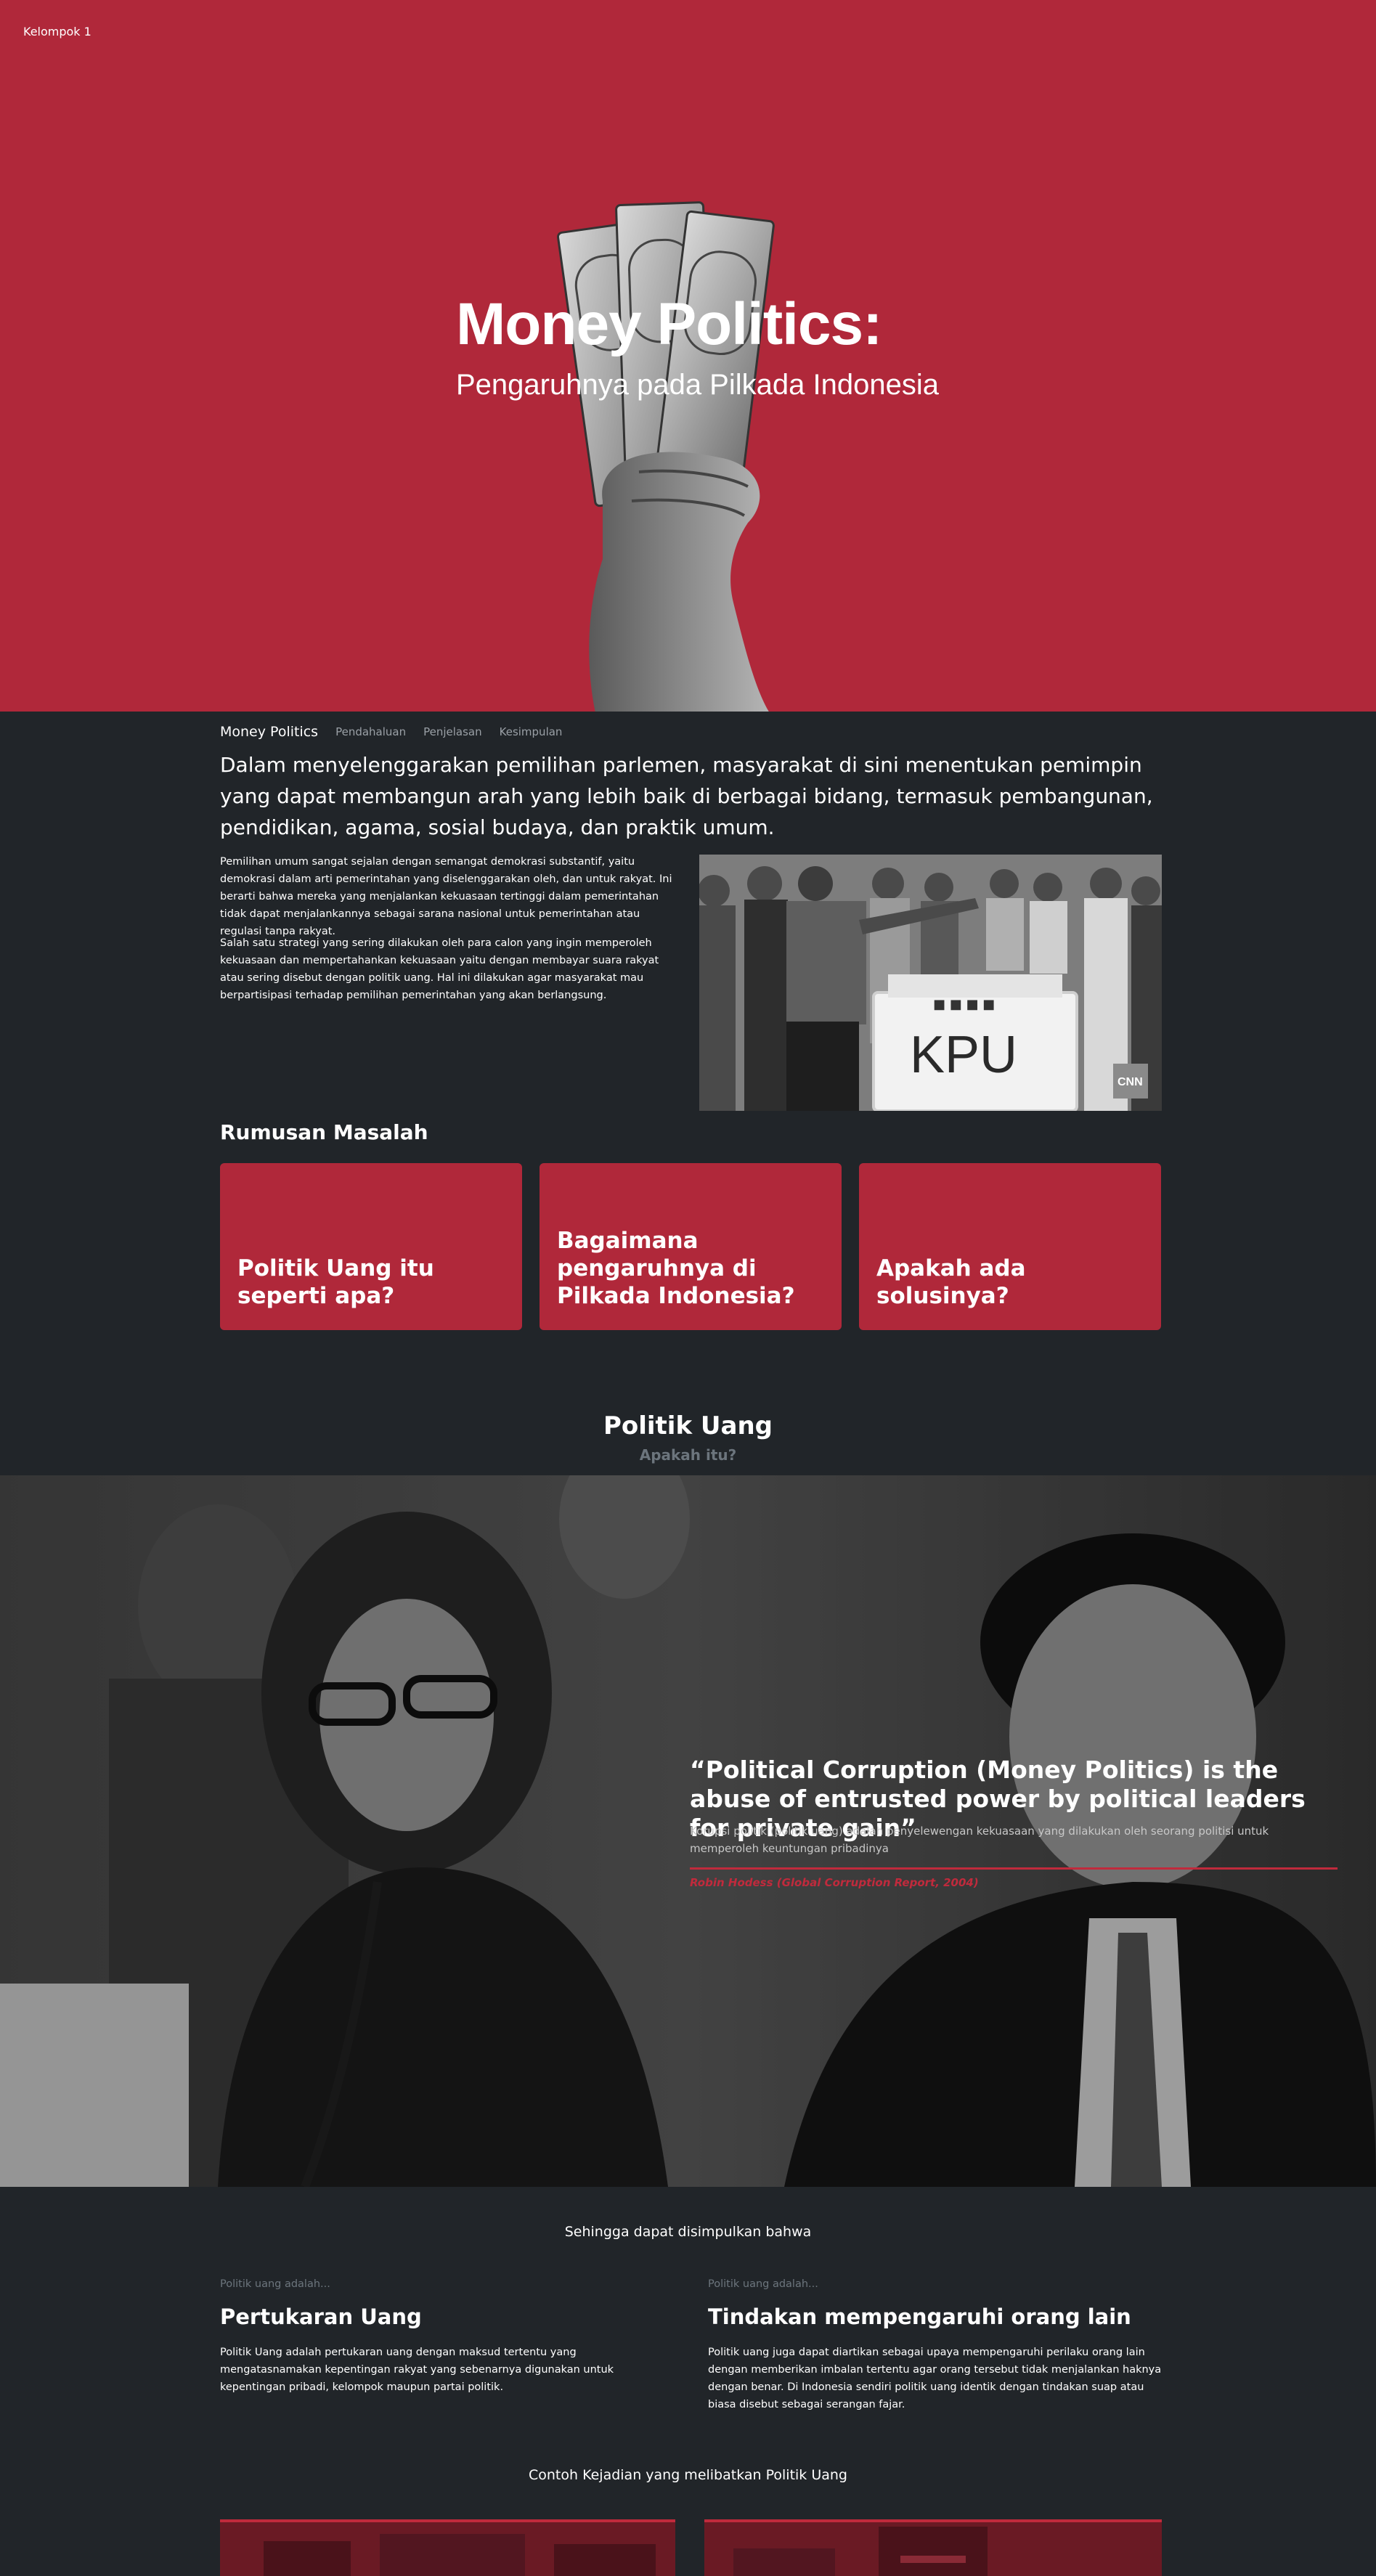 The width and height of the screenshot is (1376, 2576). What do you see at coordinates (665, 456) in the screenshot?
I see `money-hand-image` at bounding box center [665, 456].